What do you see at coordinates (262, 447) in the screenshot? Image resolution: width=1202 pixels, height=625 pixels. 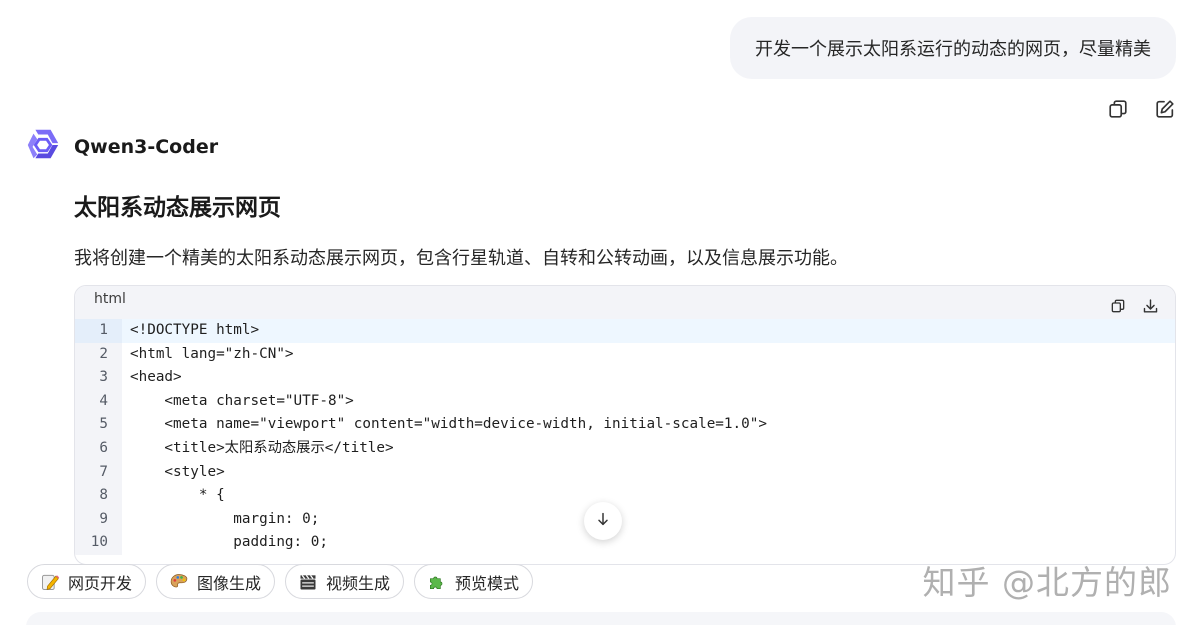 I see `code-text: <title>太阳系动态展示</title>` at bounding box center [262, 447].